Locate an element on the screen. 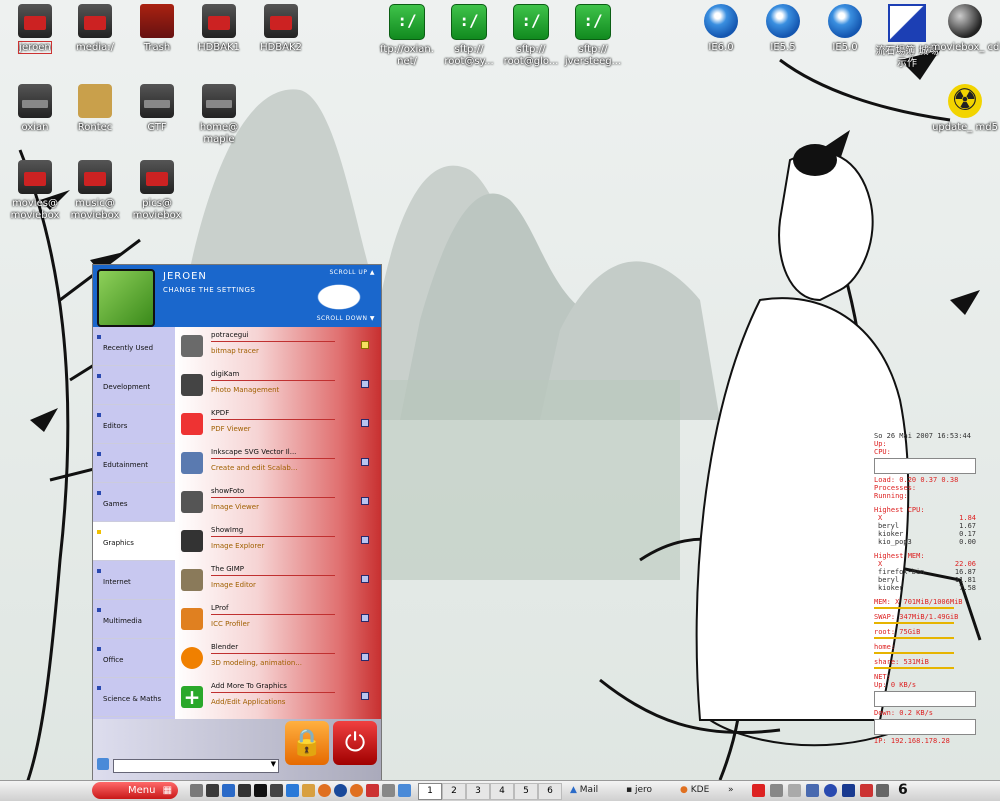  category-internet: Internet is located at coordinates (134, 580).